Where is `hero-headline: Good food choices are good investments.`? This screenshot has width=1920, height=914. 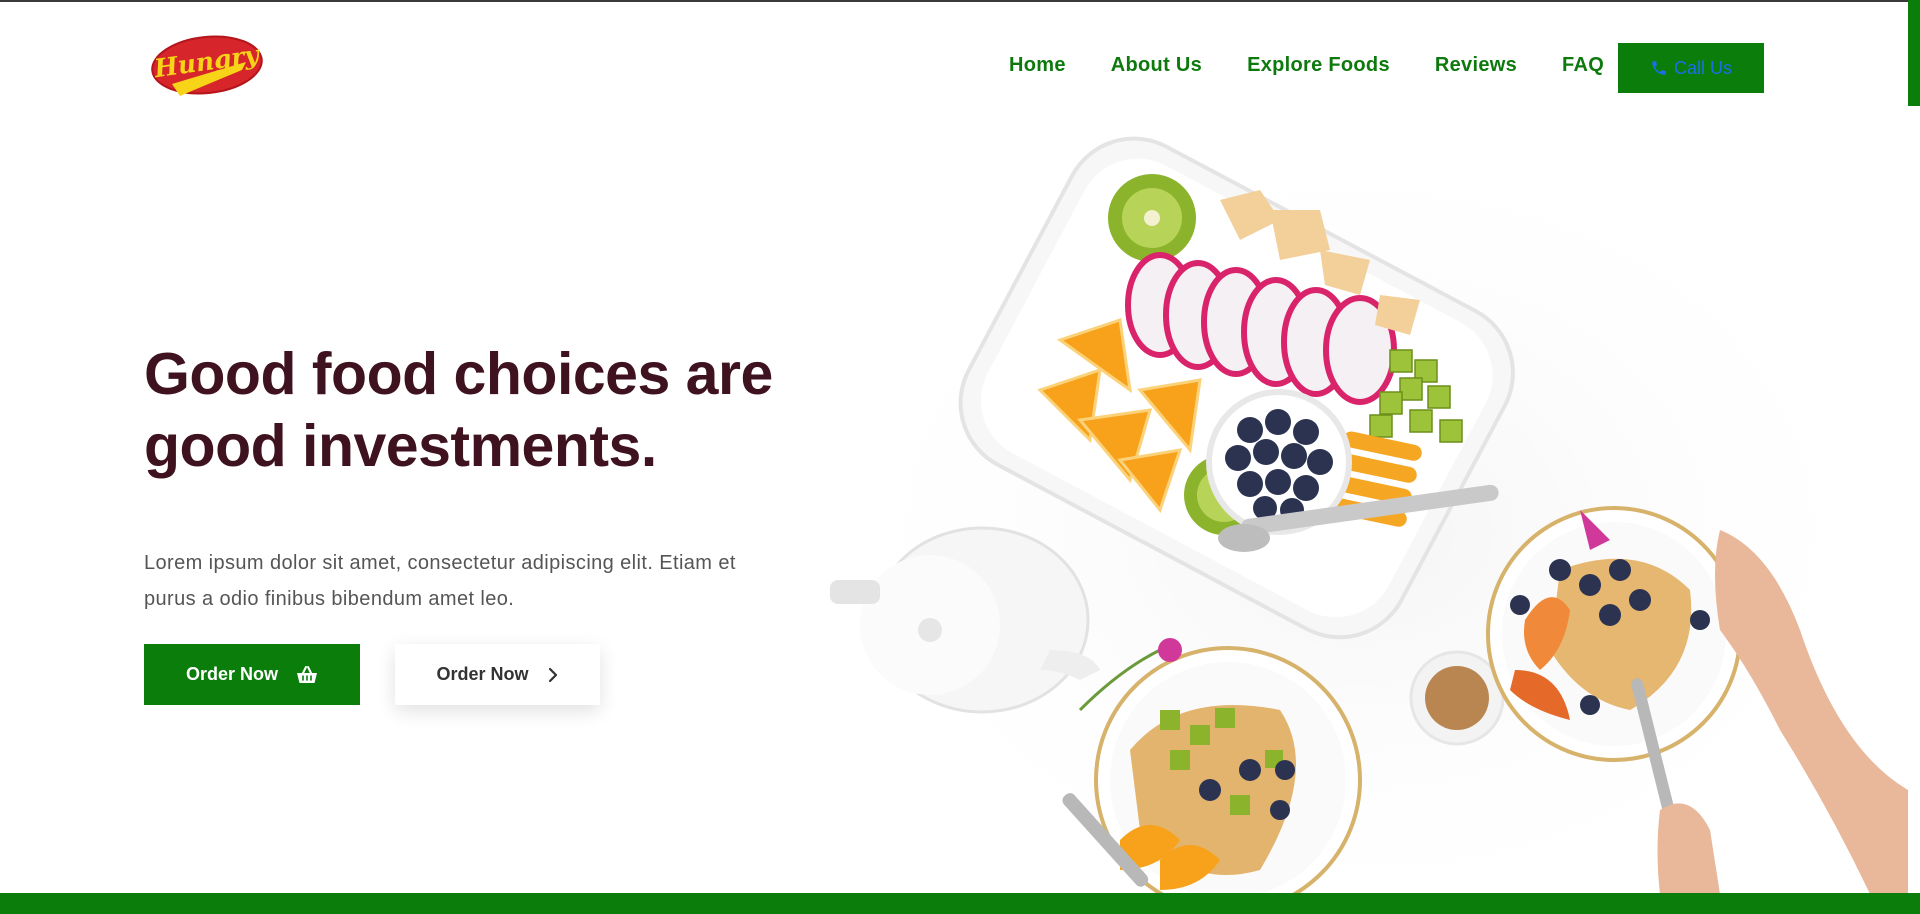
hero-headline: Good food choices are good investments. is located at coordinates (494, 410).